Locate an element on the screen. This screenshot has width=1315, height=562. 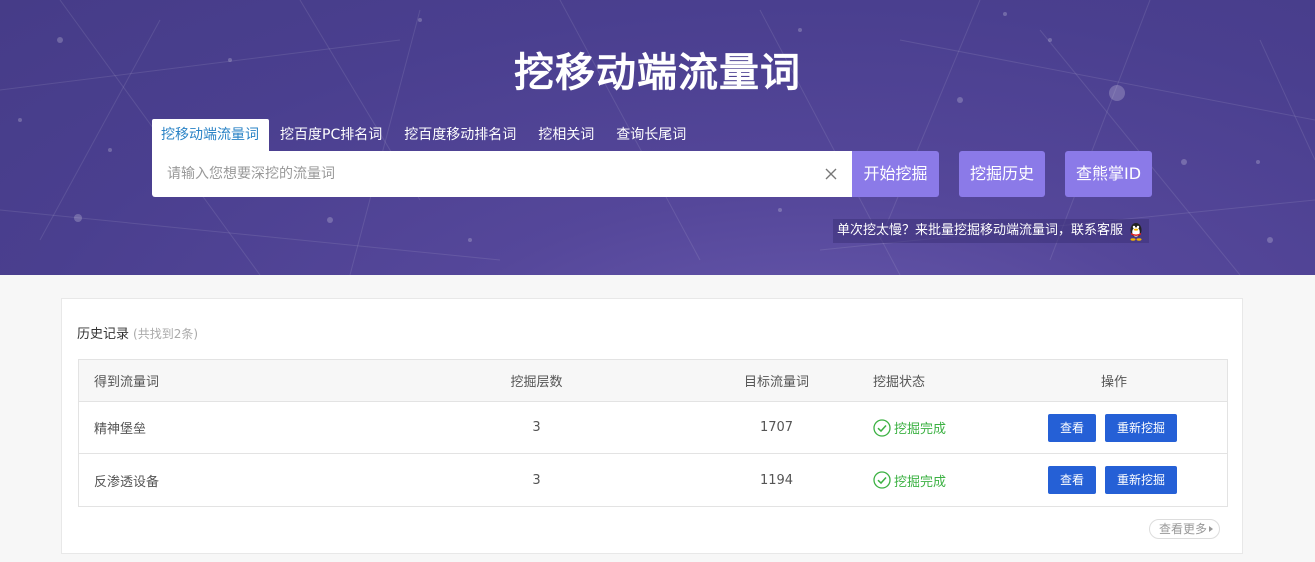
promo-text: 单次挖太慢？来批量挖掘移动端流量词，联系客服 is located at coordinates (980, 230).